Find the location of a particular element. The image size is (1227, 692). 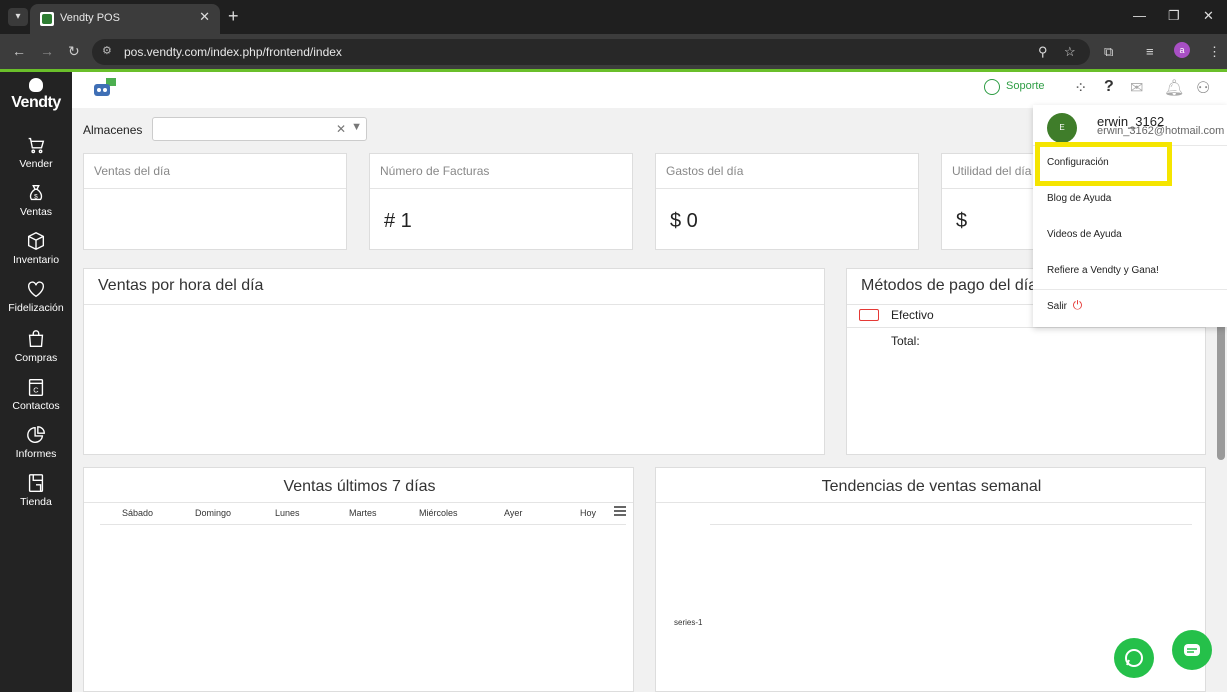

reload-icon: ↻ is located at coordinates (74, 51).